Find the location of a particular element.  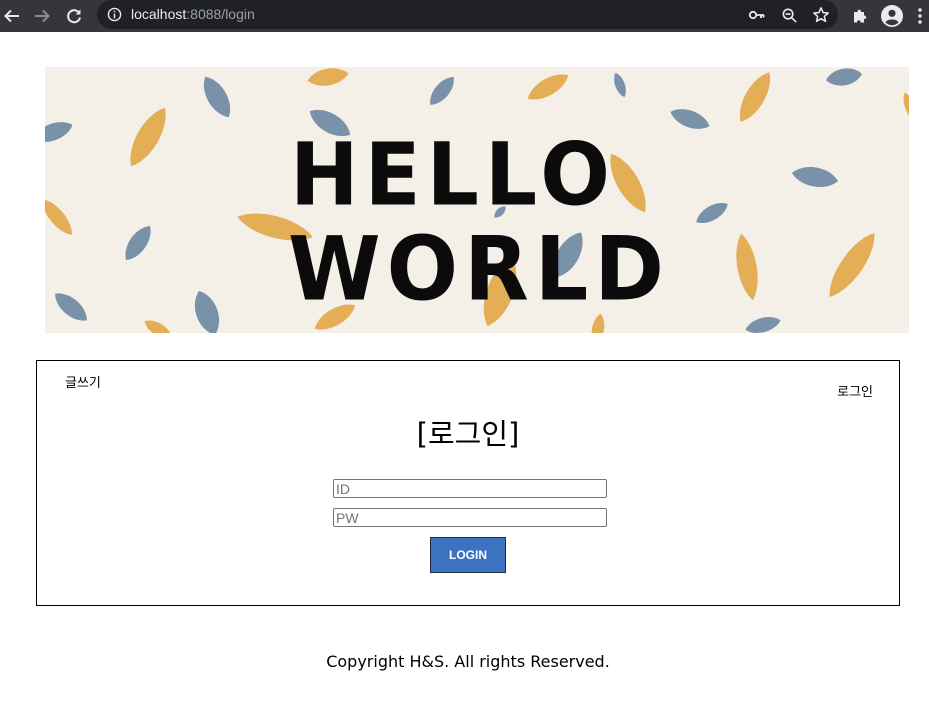

banner-heading-line1: HELLO is located at coordinates (453, 175).